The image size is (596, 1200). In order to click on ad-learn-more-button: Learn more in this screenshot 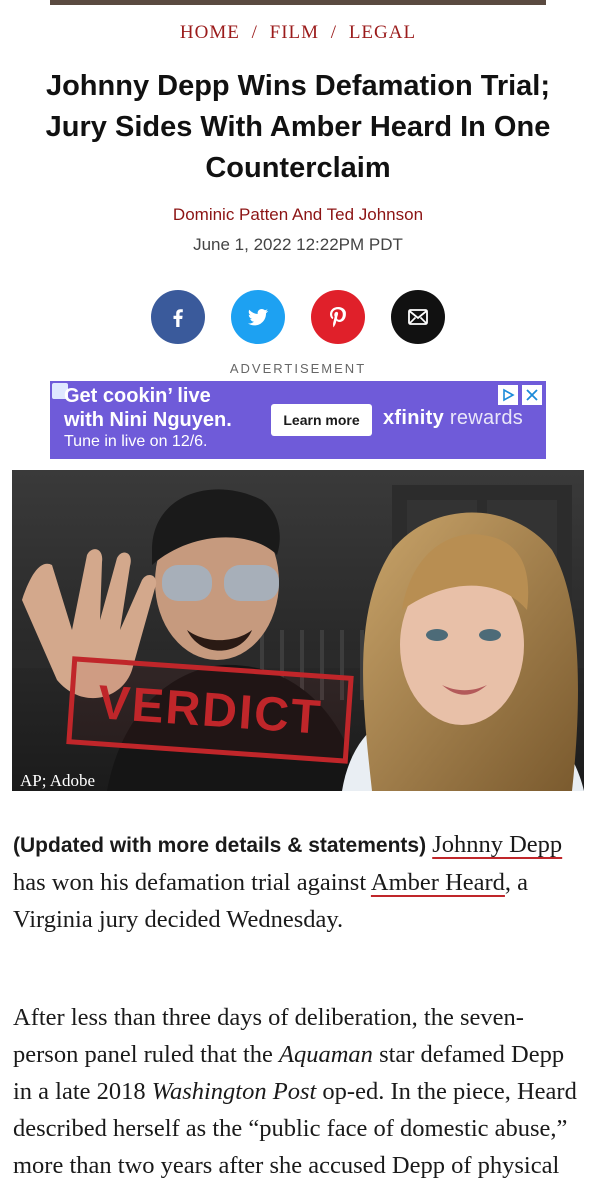, I will do `click(321, 420)`.